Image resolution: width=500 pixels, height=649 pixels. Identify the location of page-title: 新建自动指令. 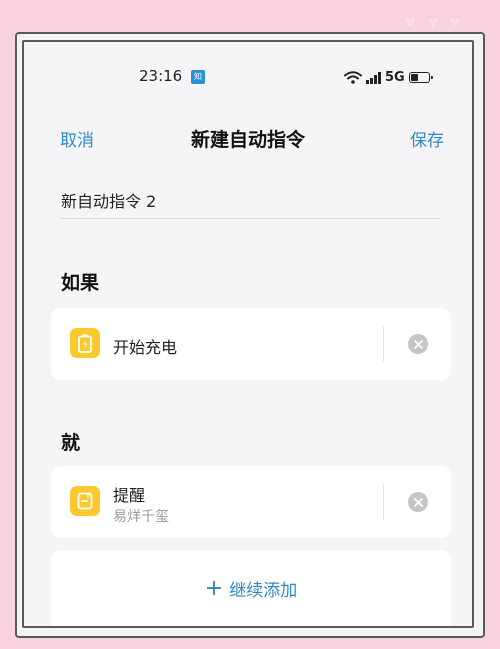
(247, 140).